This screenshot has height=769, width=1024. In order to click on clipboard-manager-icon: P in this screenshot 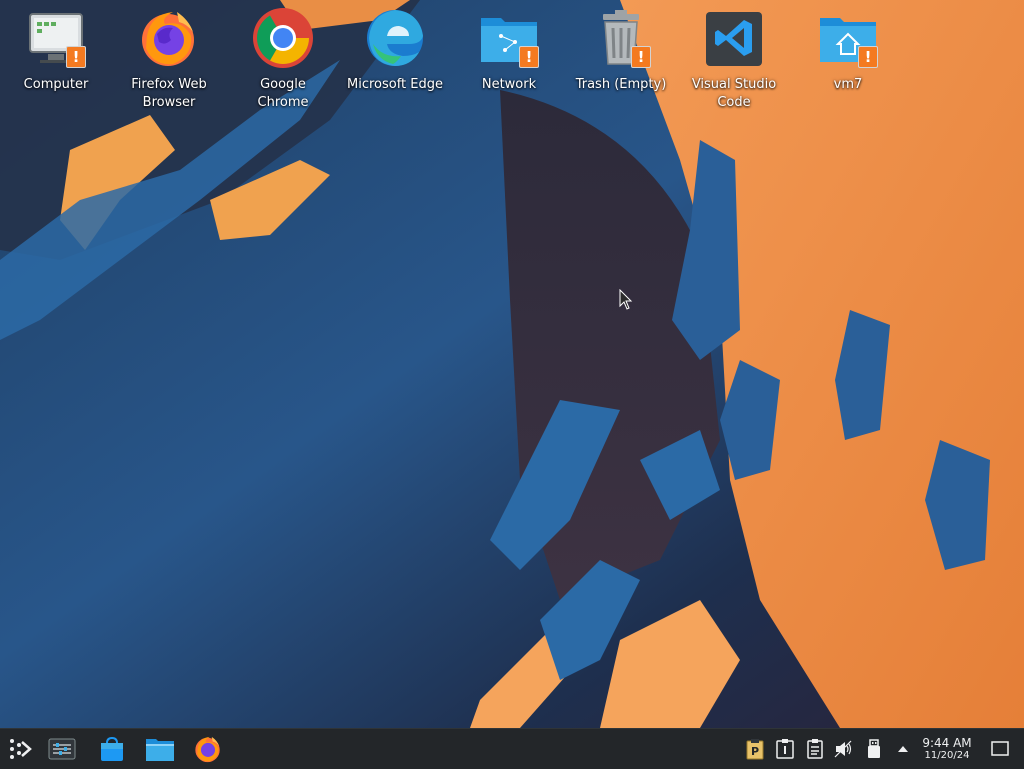, I will do `click(755, 749)`.